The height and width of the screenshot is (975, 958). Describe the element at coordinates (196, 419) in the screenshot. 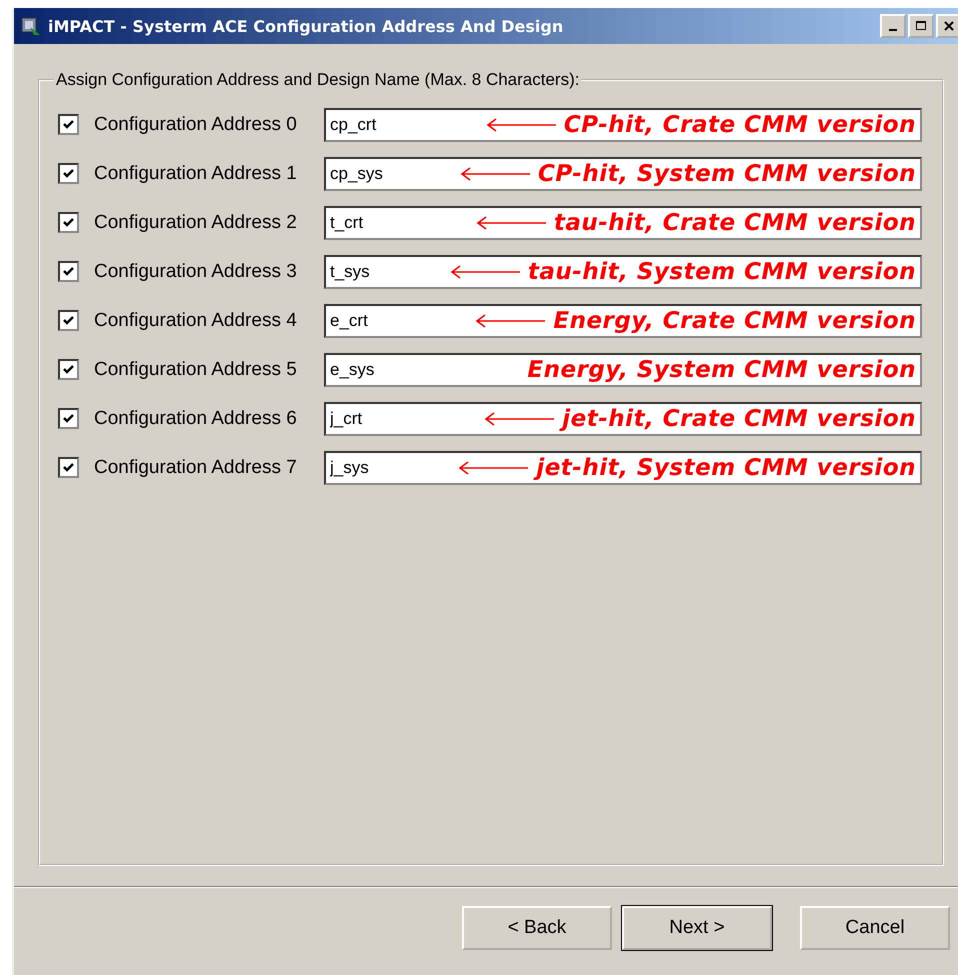

I see `checkbox-label: Configuration Address 6` at that location.